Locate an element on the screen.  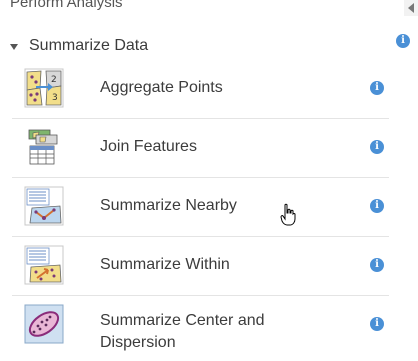
tool-aggregate-points: 2 3 Aggregate Points i is located at coordinates (200, 89).